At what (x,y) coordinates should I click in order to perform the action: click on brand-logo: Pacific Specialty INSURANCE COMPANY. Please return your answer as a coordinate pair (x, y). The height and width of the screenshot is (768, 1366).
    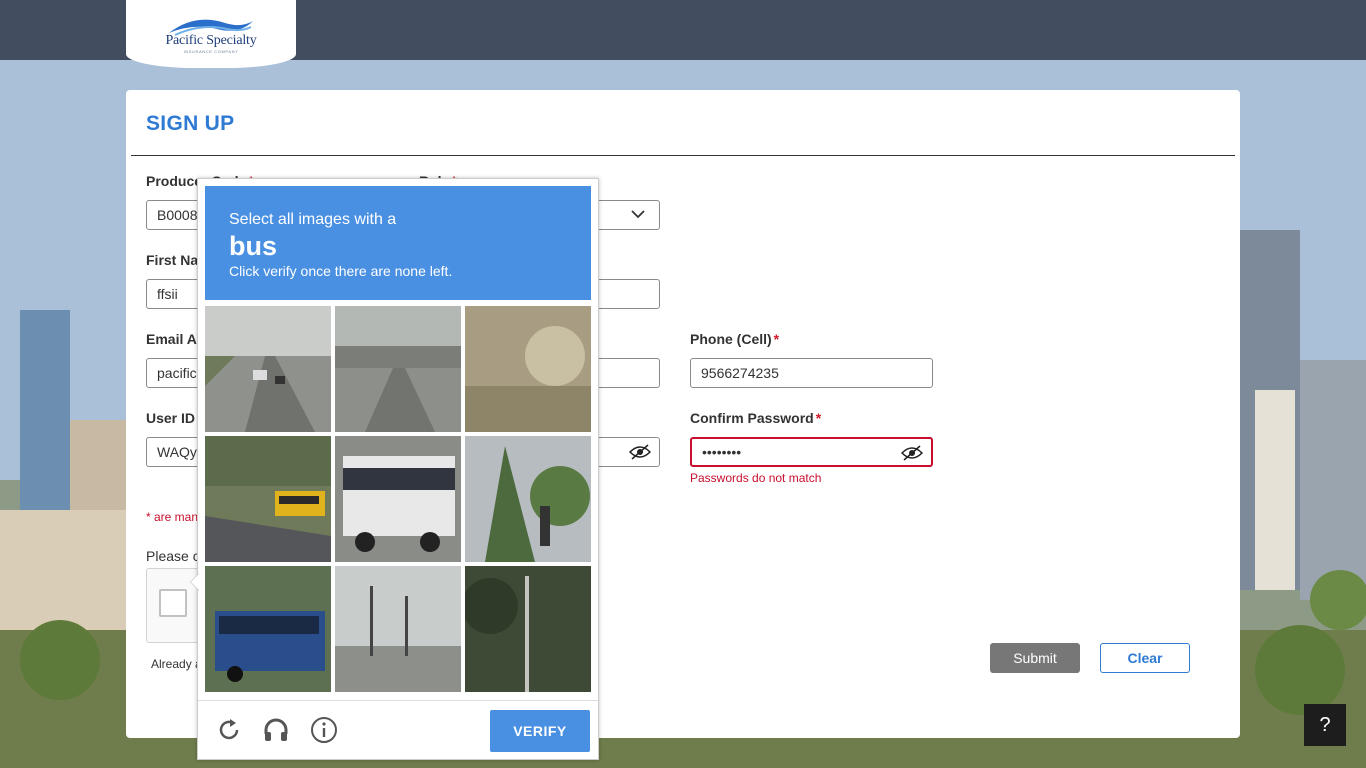
    Looking at the image, I should click on (211, 34).